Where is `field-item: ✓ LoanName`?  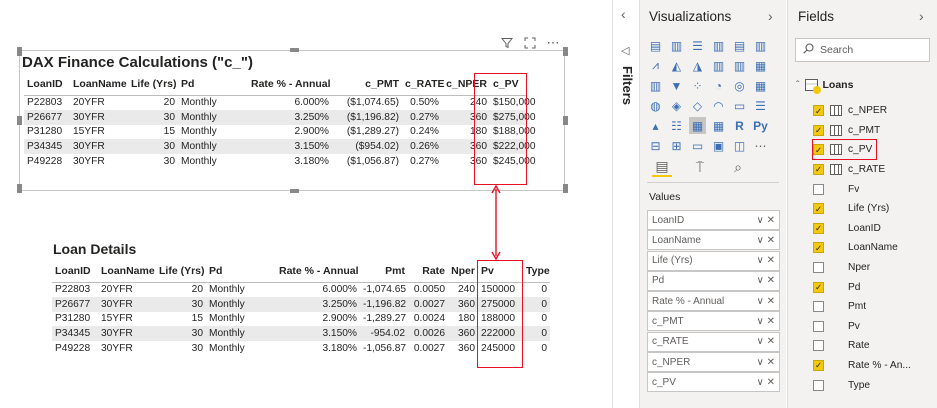 field-item: ✓ LoanName is located at coordinates (872, 248).